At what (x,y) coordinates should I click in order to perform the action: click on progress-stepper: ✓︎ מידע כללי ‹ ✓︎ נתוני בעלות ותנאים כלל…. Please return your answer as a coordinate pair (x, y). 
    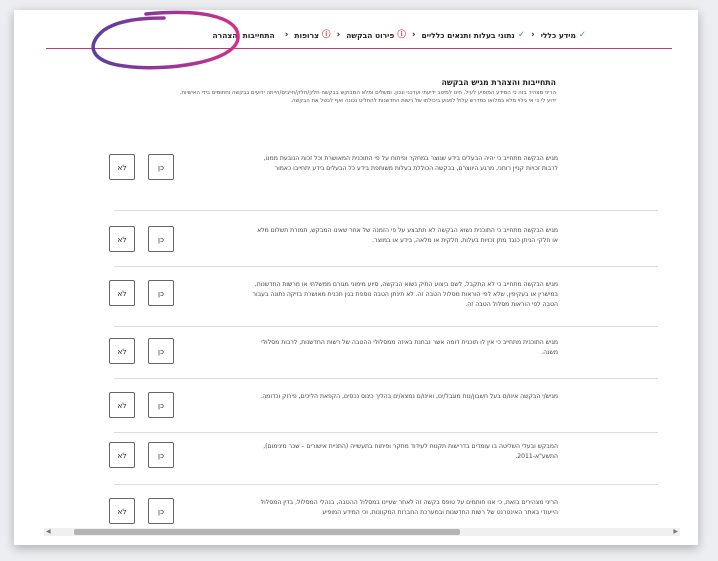
    Looking at the image, I should click on (348, 35).